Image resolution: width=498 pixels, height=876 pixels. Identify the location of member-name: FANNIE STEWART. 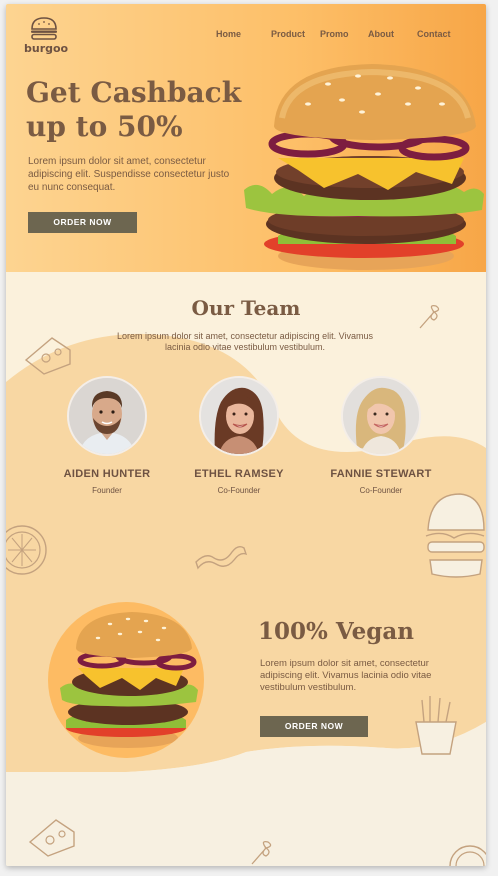
(381, 474).